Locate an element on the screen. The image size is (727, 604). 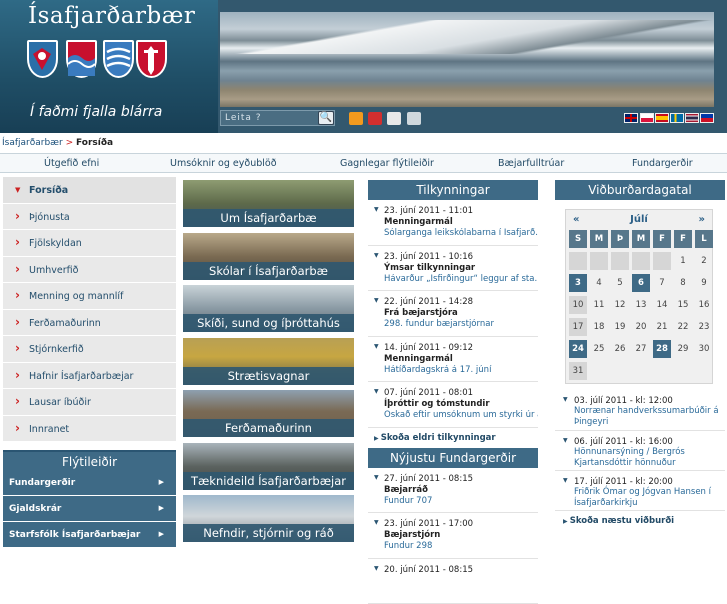
calendar-weekday: M is located at coordinates (641, 239).